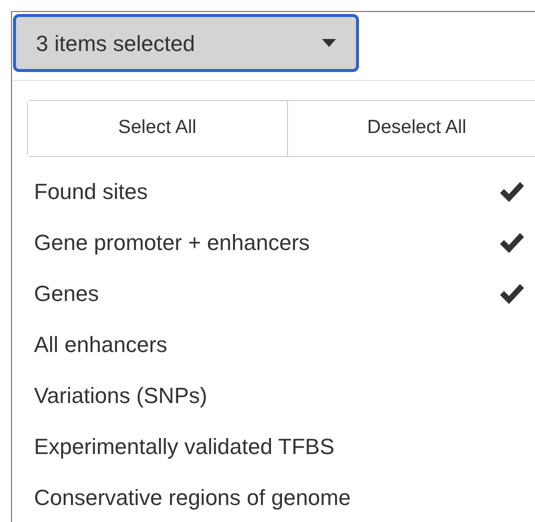  Describe the element at coordinates (281, 293) in the screenshot. I see `option-item: Genes` at that location.